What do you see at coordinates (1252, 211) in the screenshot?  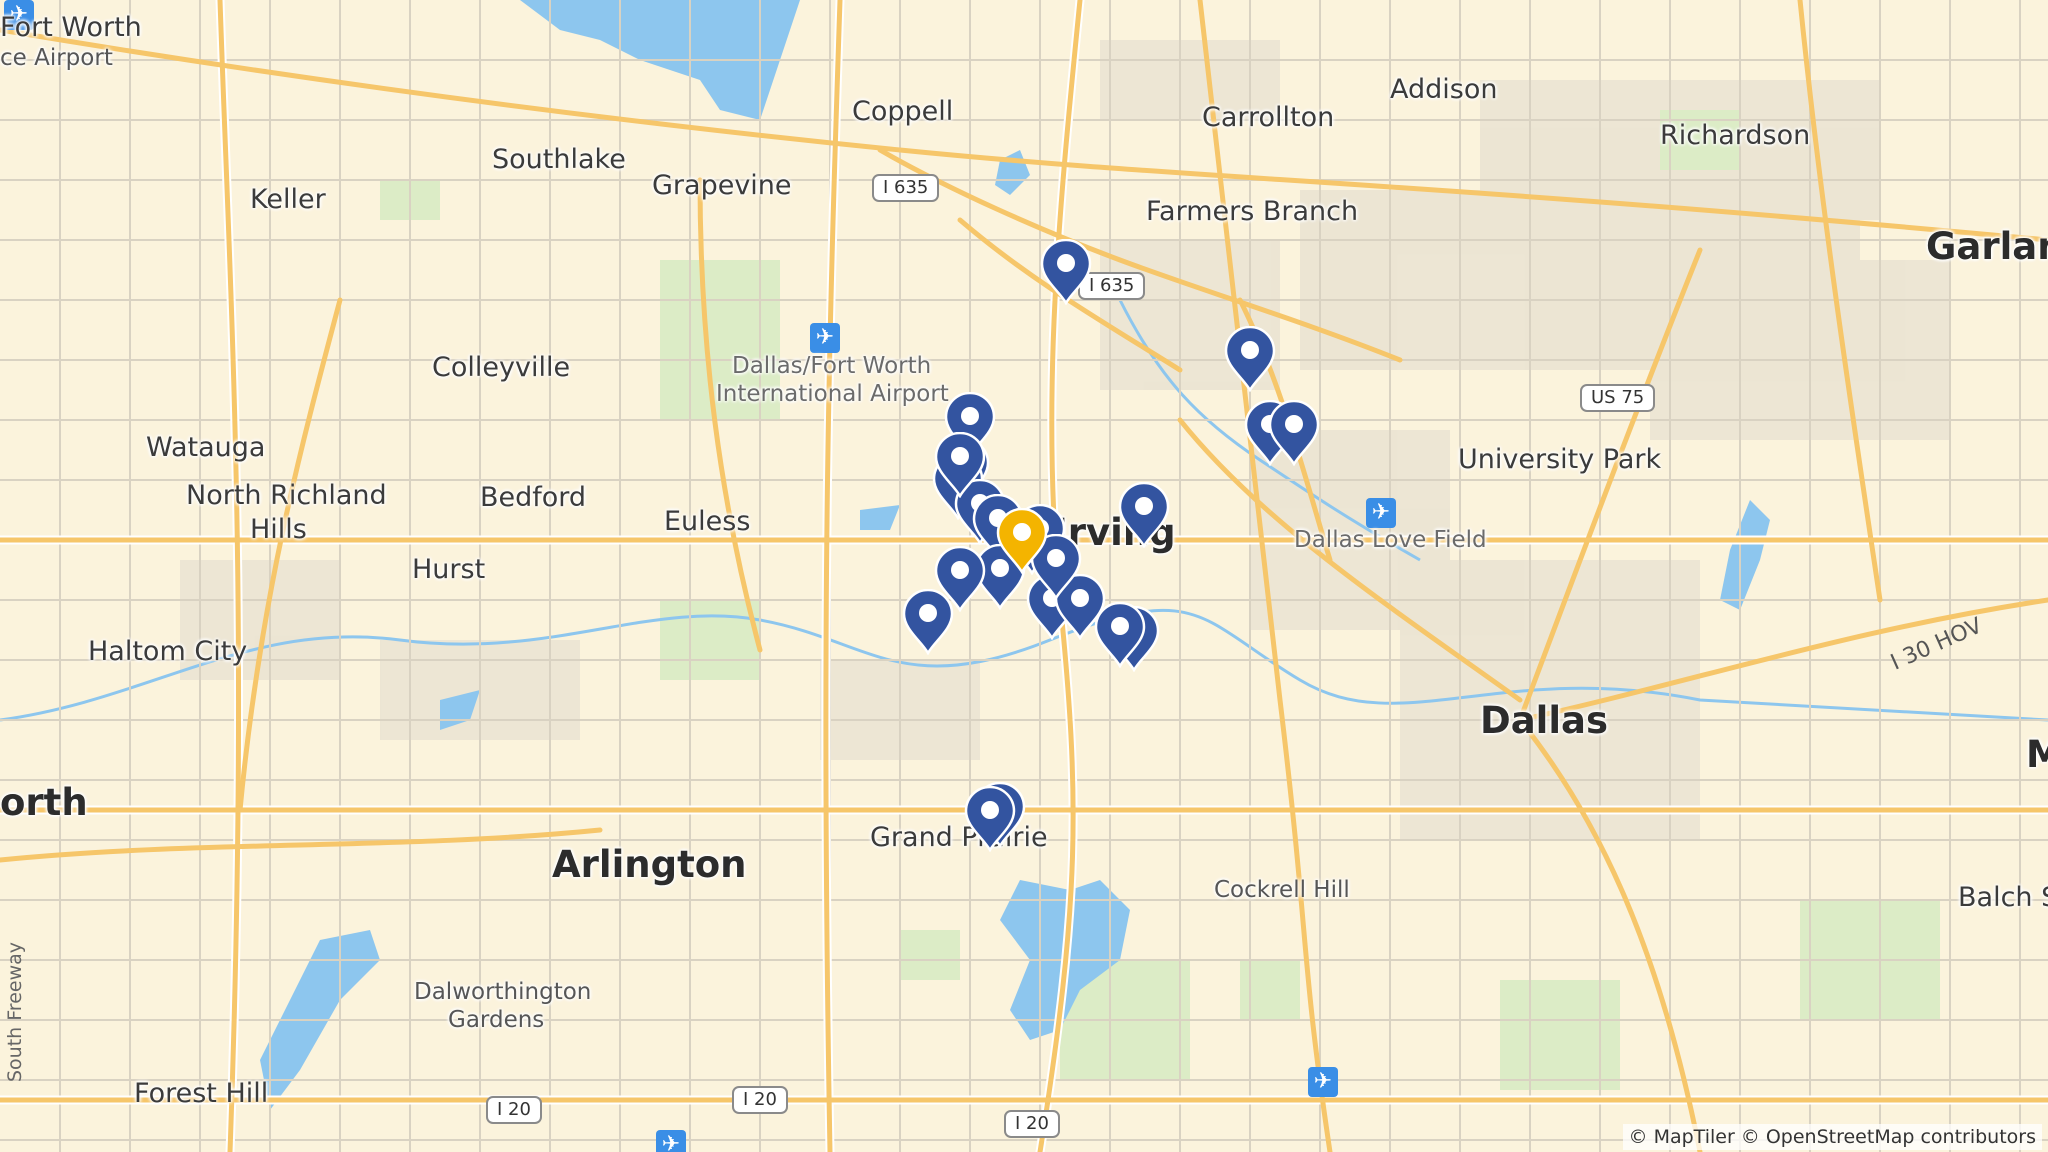 I see `city-label-farmers-branch: Farmers Branch` at bounding box center [1252, 211].